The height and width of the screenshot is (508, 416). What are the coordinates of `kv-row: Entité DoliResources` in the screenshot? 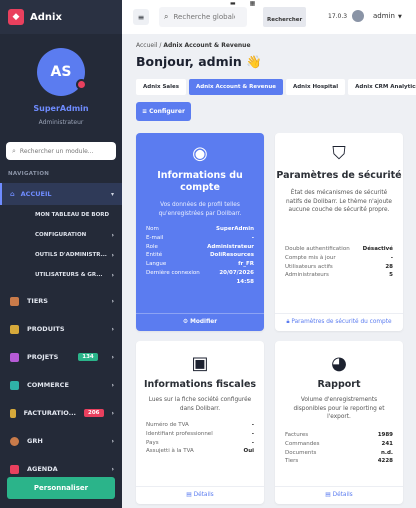 It's located at (200, 255).